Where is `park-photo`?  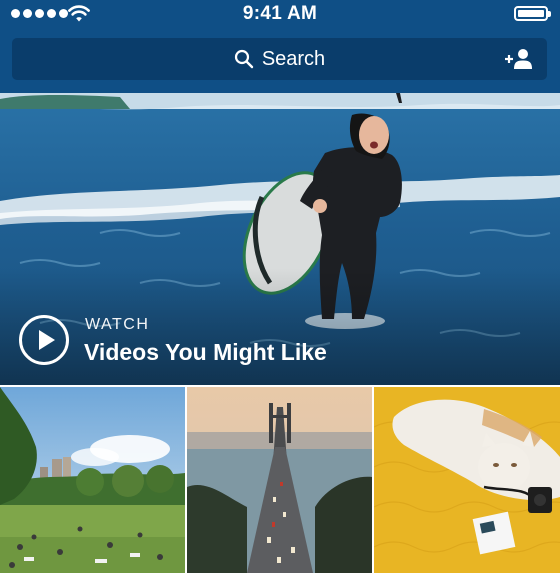 park-photo is located at coordinates (92, 480).